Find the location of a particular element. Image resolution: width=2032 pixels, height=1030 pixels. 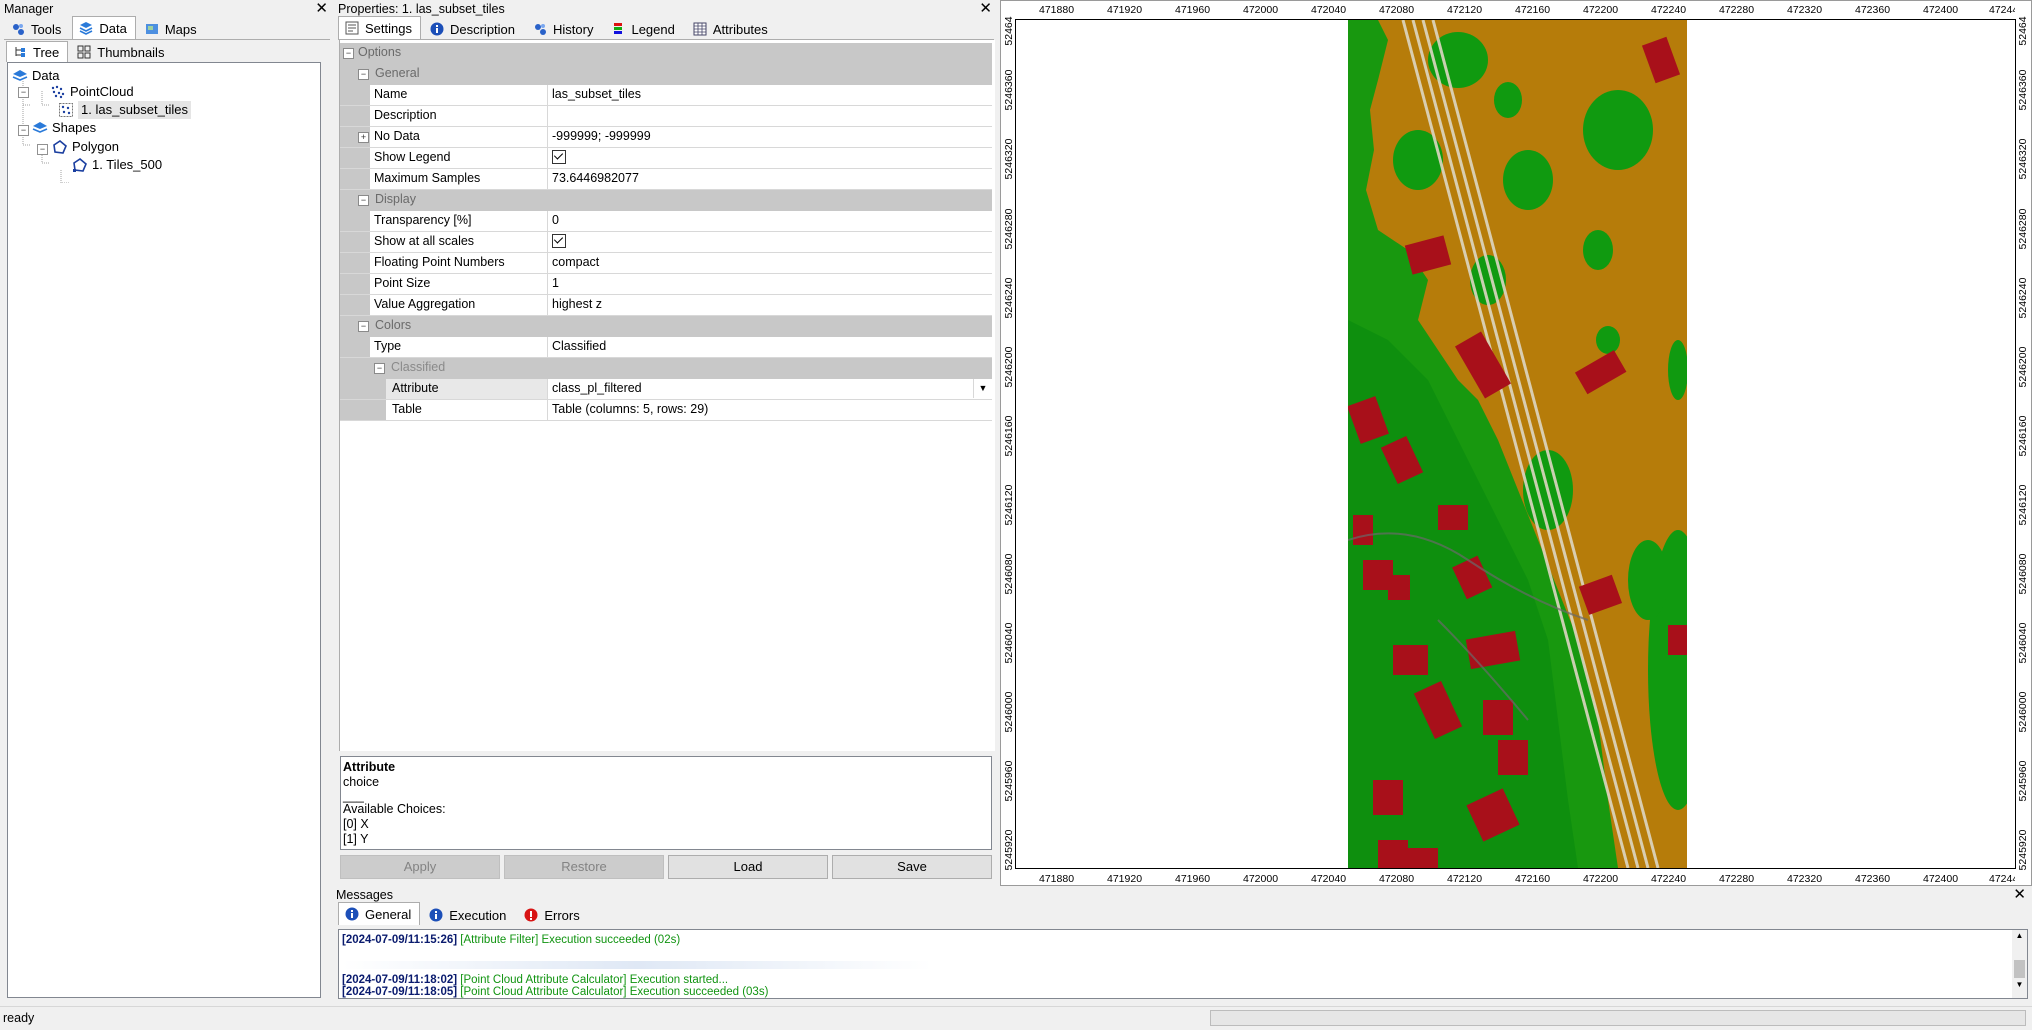

category-display: − Display is located at coordinates (666, 200).